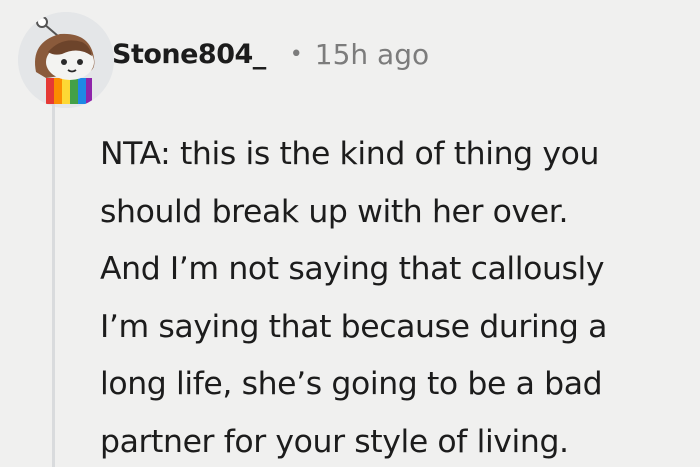  What do you see at coordinates (351, 384) in the screenshot?
I see `comment-body-line: long life, she’s going to be a bad` at bounding box center [351, 384].